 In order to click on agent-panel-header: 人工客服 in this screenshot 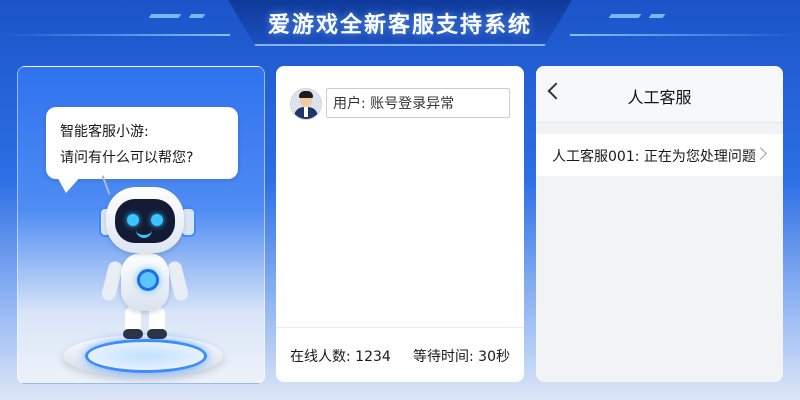, I will do `click(659, 94)`.